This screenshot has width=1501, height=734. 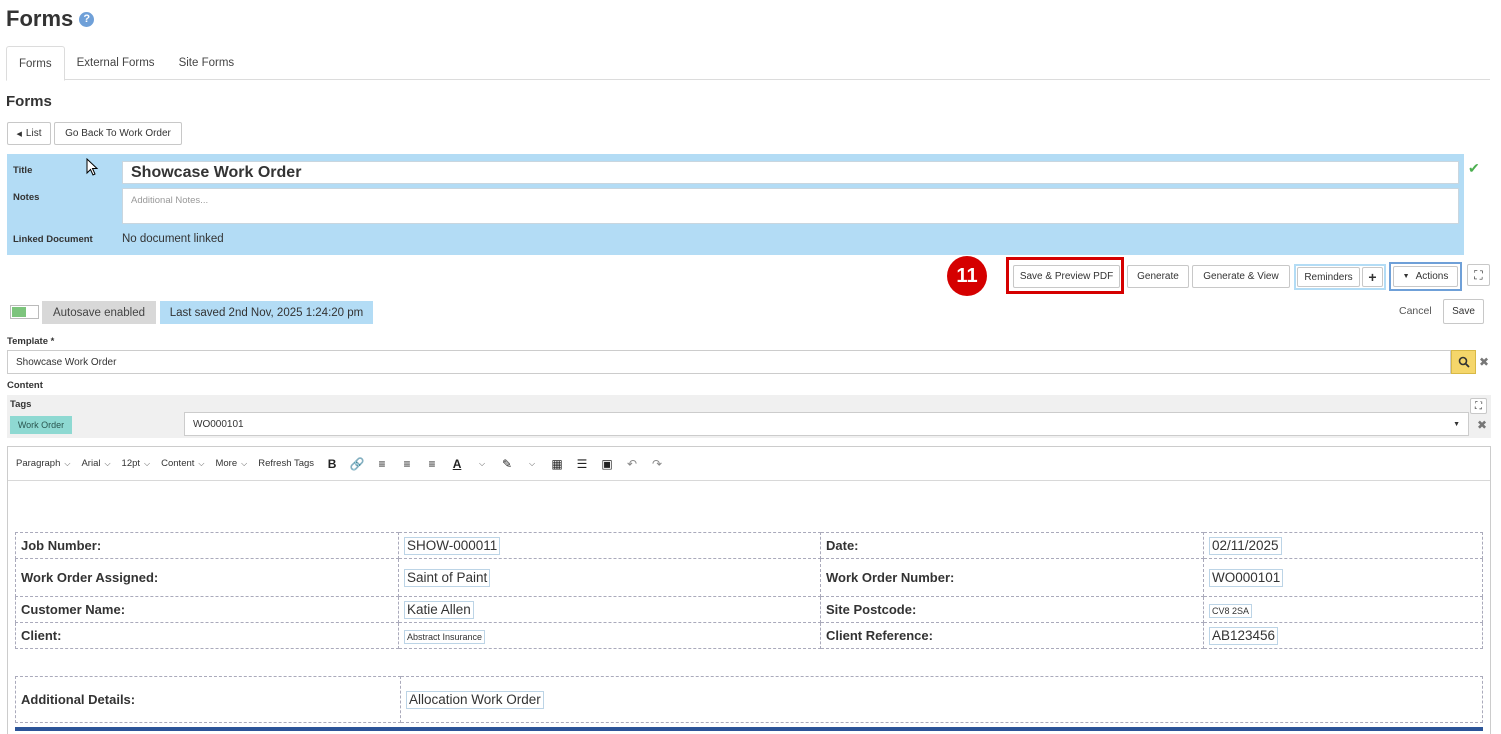 What do you see at coordinates (1474, 168) in the screenshot?
I see `check-icon: ✔` at bounding box center [1474, 168].